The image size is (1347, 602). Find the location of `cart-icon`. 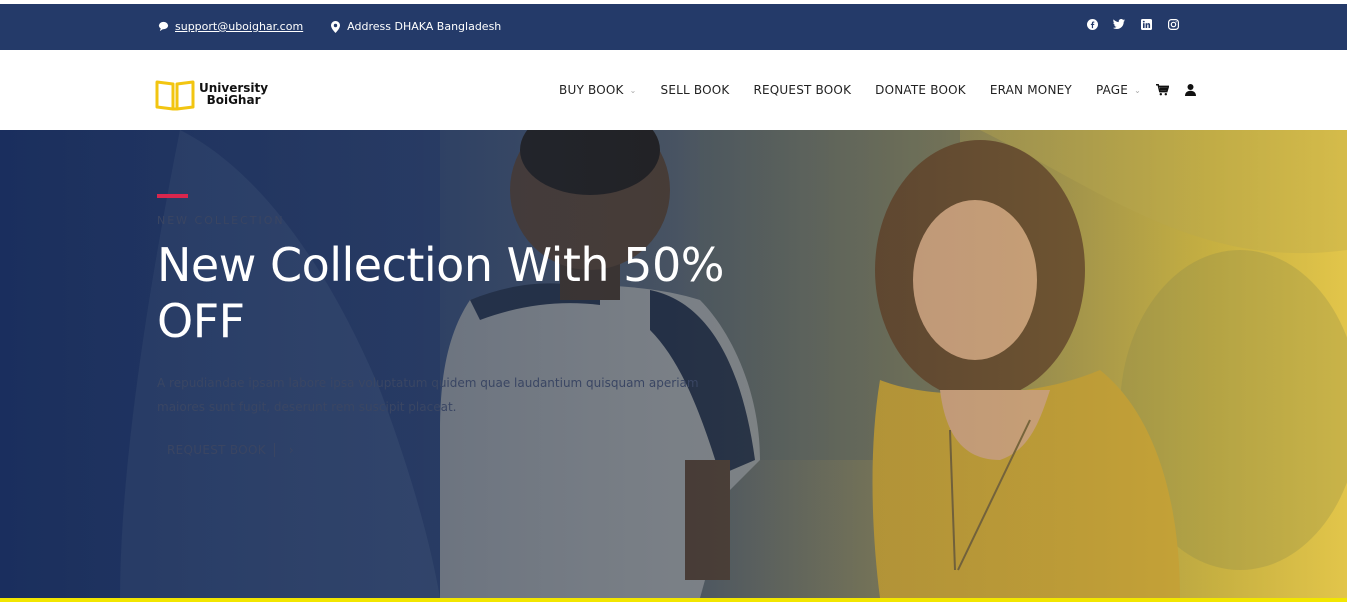

cart-icon is located at coordinates (1162, 90).